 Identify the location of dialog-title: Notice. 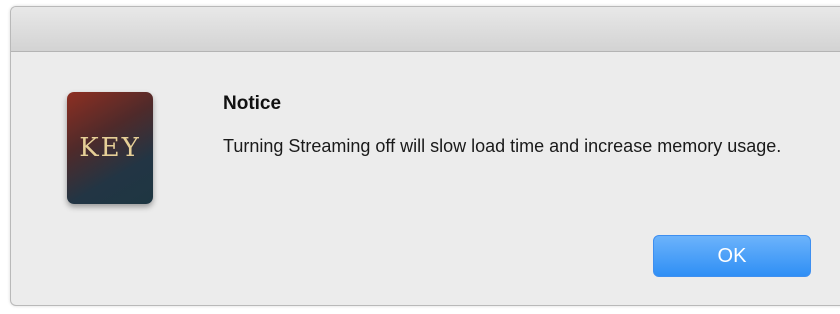
(252, 103).